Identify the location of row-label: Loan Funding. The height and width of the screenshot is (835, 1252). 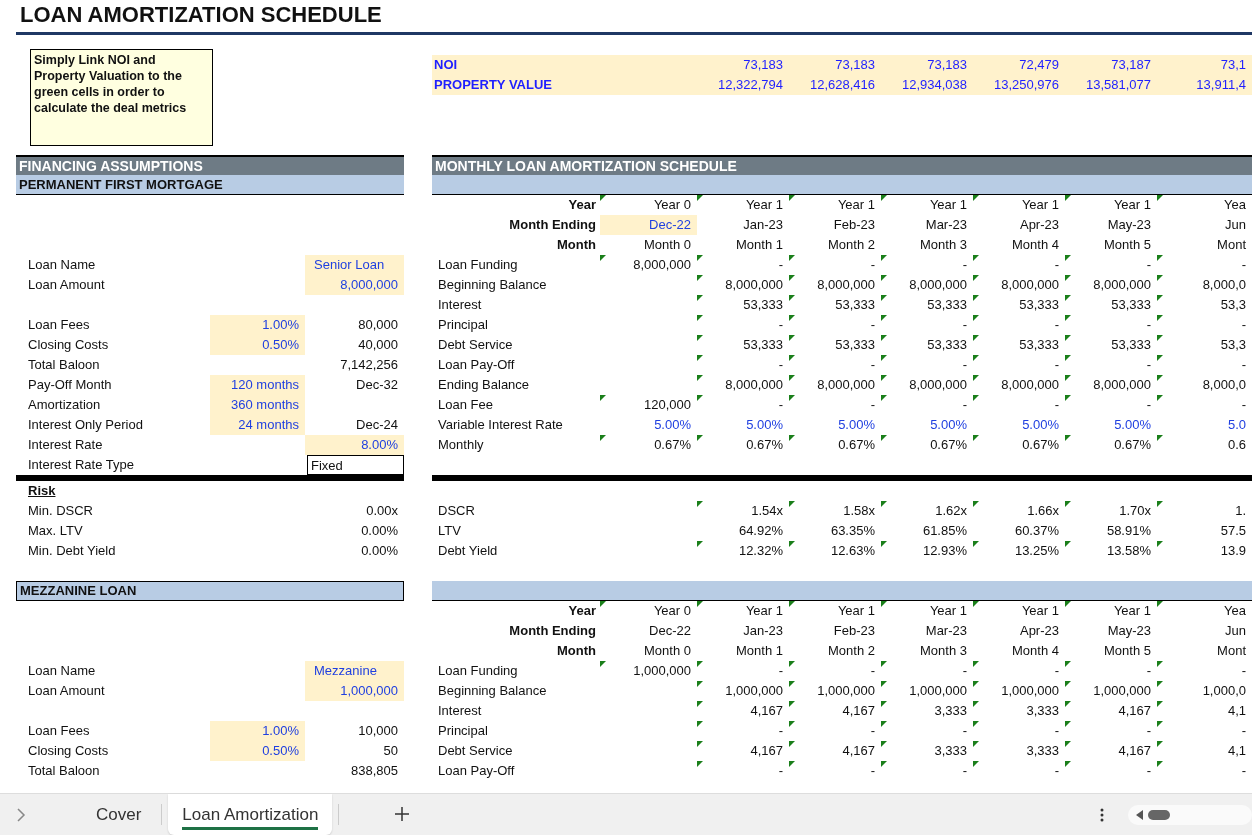
(478, 671).